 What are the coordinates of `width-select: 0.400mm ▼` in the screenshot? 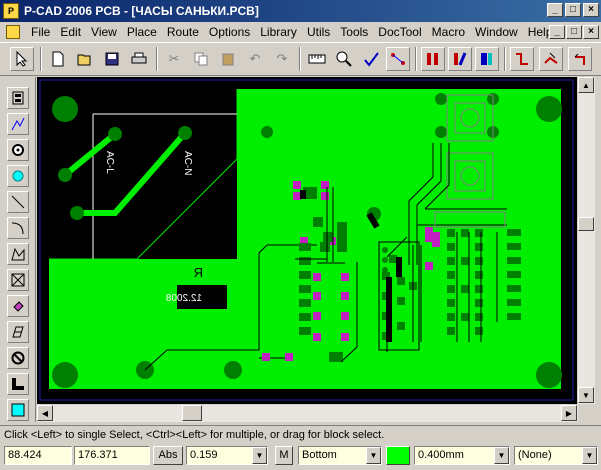 It's located at (462, 455).